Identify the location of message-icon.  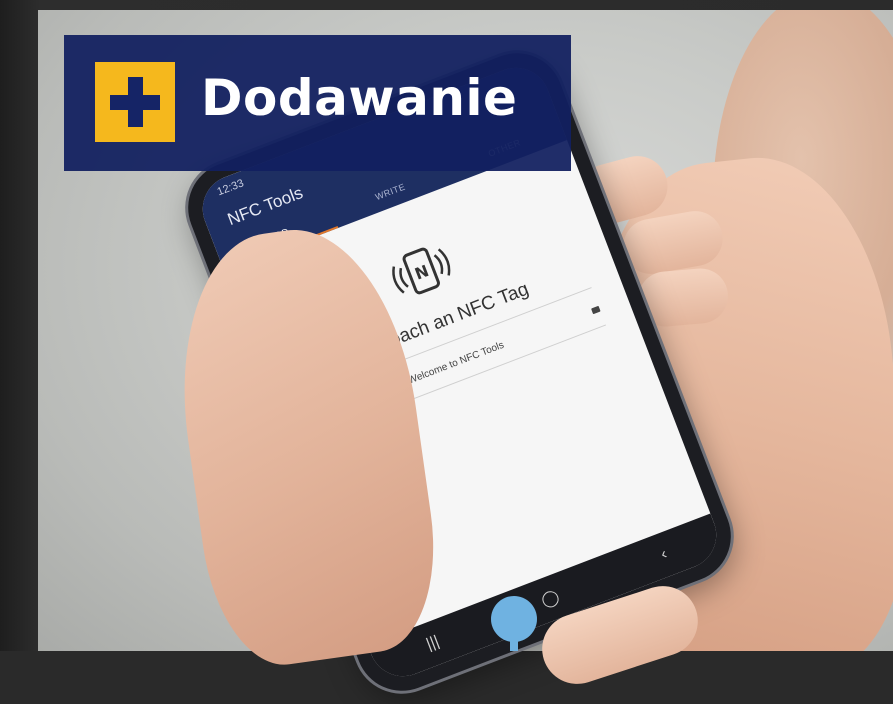
(595, 309).